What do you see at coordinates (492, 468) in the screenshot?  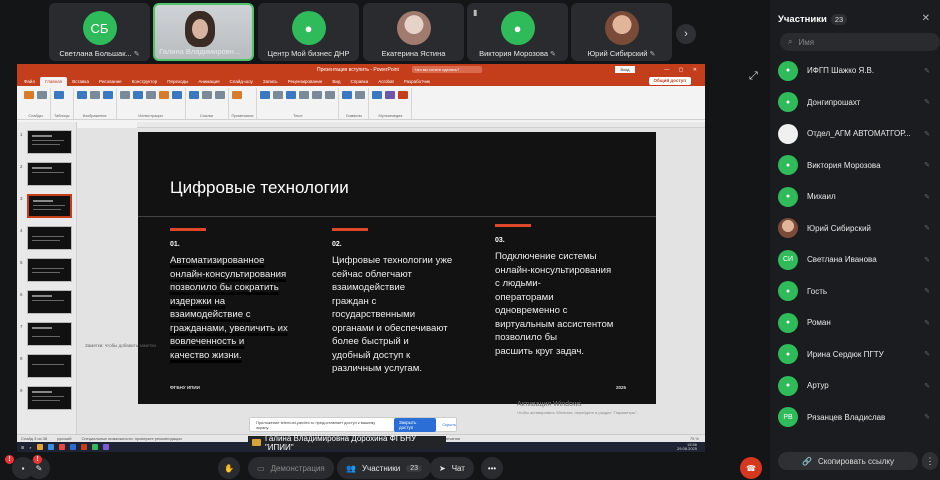 I see `more-button: •••` at bounding box center [492, 468].